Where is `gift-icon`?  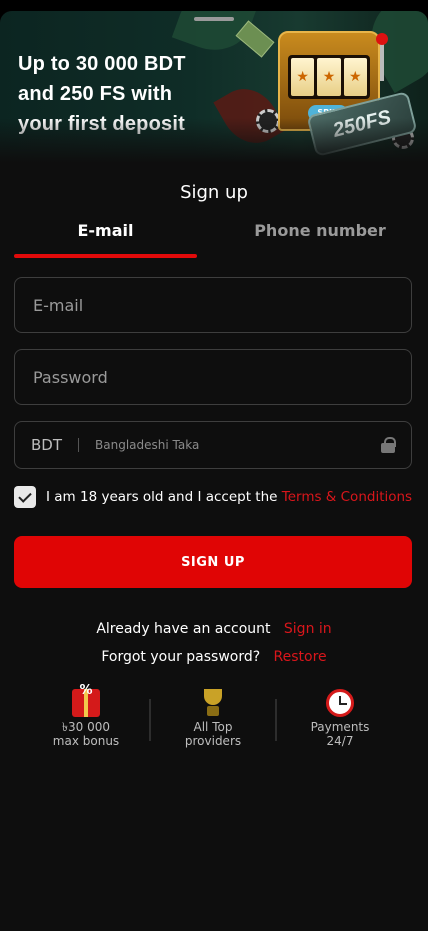
gift-icon is located at coordinates (86, 700).